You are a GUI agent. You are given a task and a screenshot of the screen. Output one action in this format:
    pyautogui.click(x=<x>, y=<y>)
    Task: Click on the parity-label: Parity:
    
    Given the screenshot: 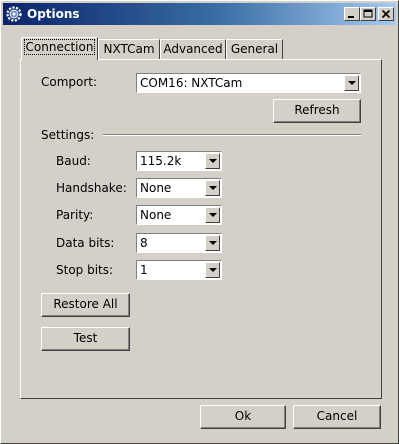 What is the action you would take?
    pyautogui.click(x=75, y=215)
    